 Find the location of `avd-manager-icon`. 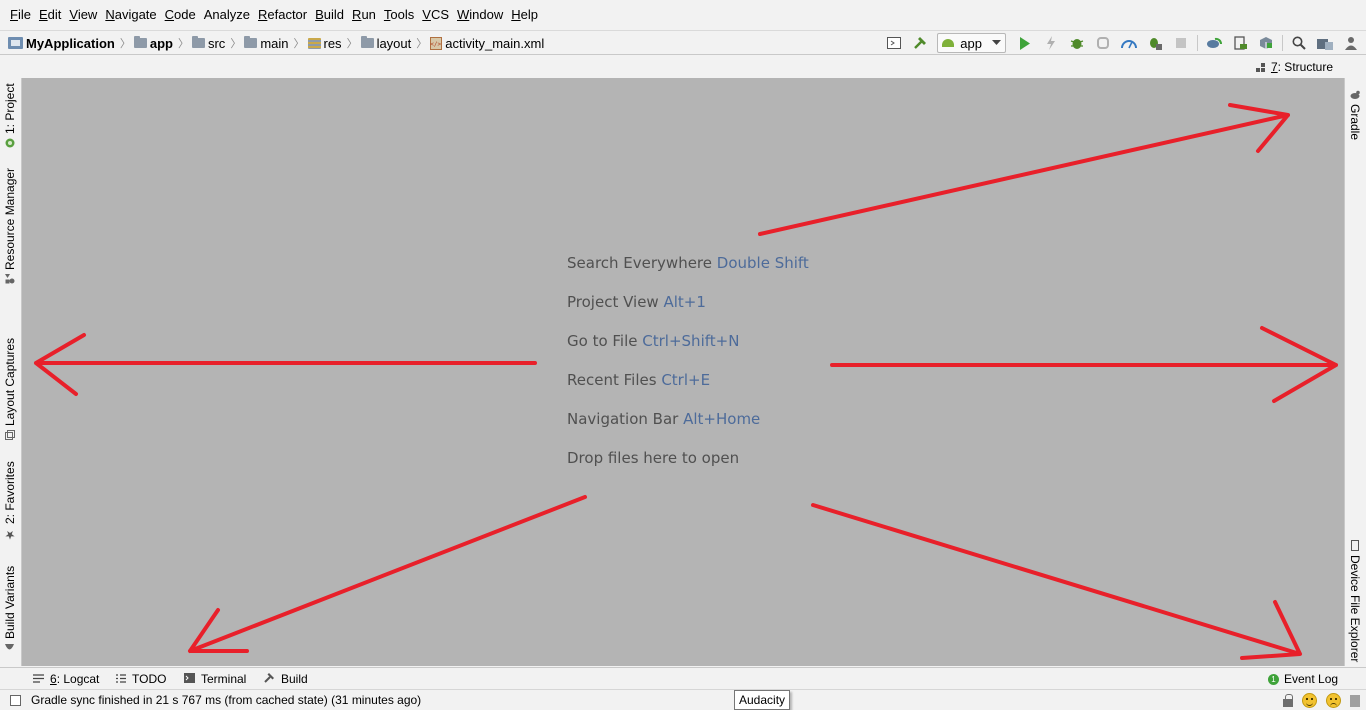

avd-manager-icon is located at coordinates (1240, 43).